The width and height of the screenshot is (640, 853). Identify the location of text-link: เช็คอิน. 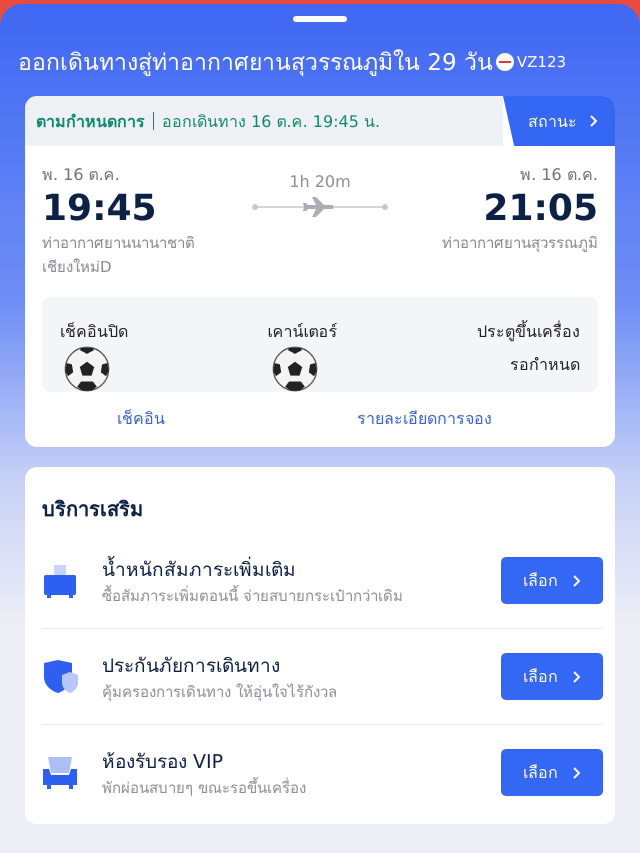
(141, 418).